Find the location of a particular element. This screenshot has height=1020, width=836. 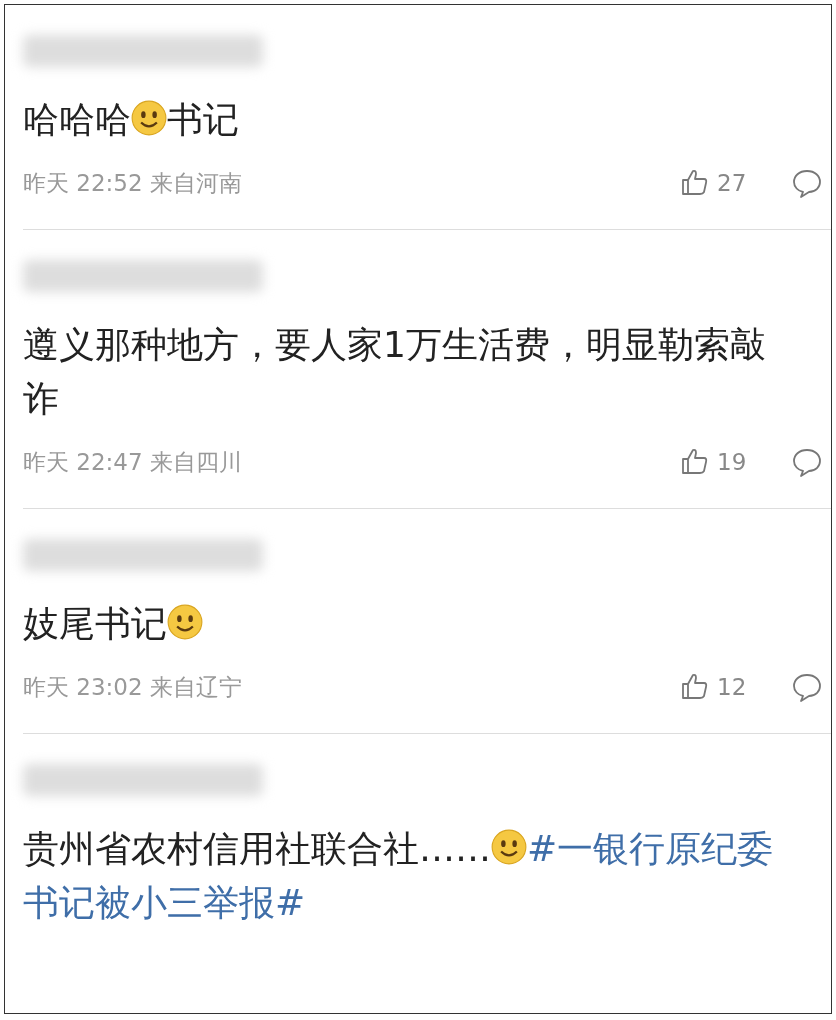

comment-text: 妓尾书记 is located at coordinates (427, 624).